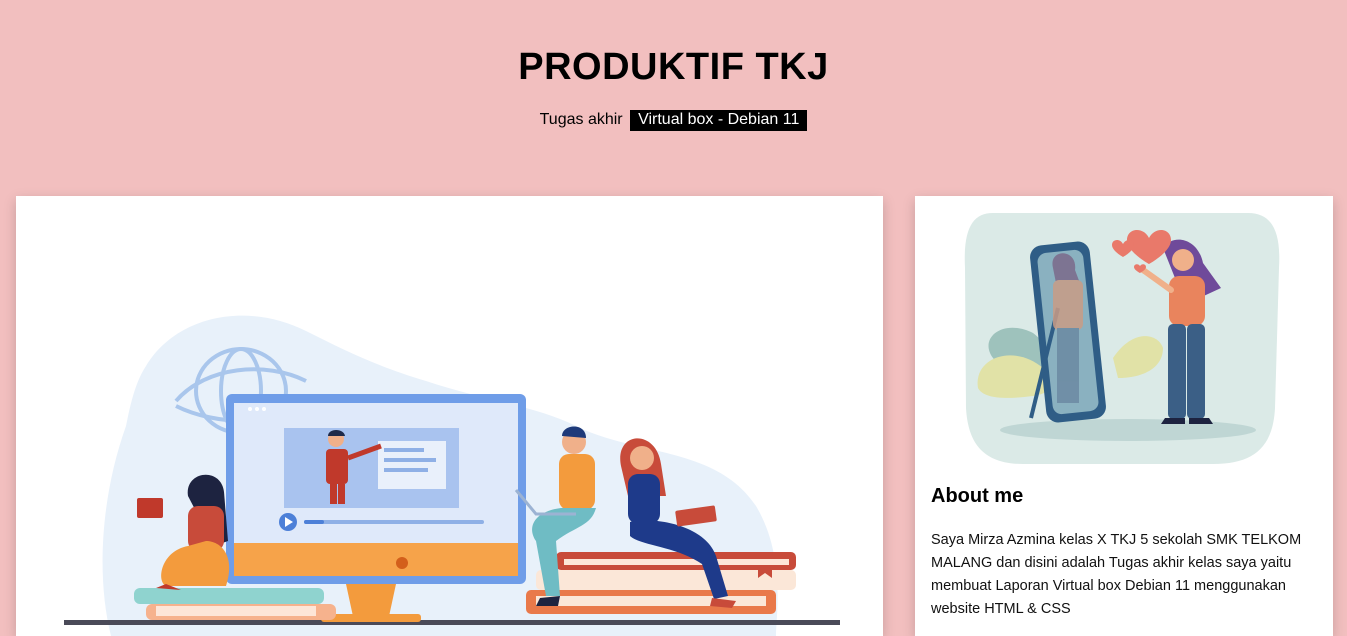 Image resolution: width=1347 pixels, height=636 pixels. I want to click on about-title: About me, so click(977, 496).